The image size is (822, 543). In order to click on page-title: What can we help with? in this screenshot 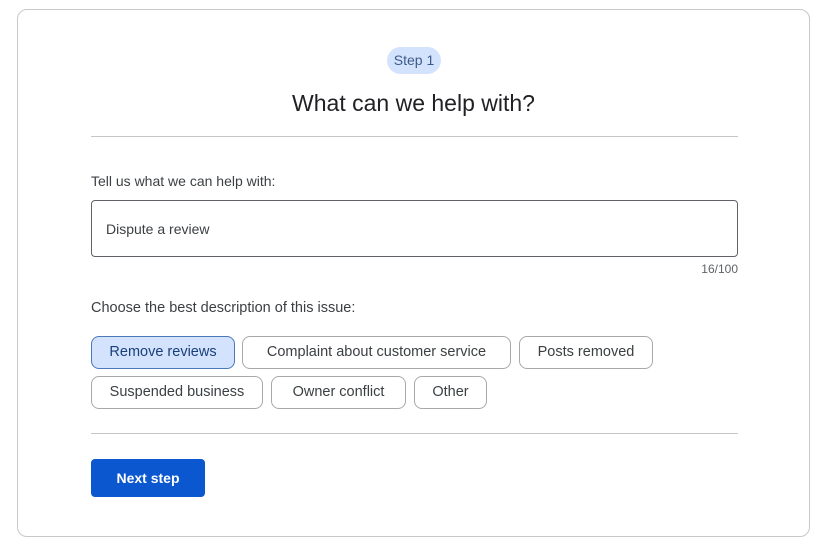, I will do `click(413, 103)`.